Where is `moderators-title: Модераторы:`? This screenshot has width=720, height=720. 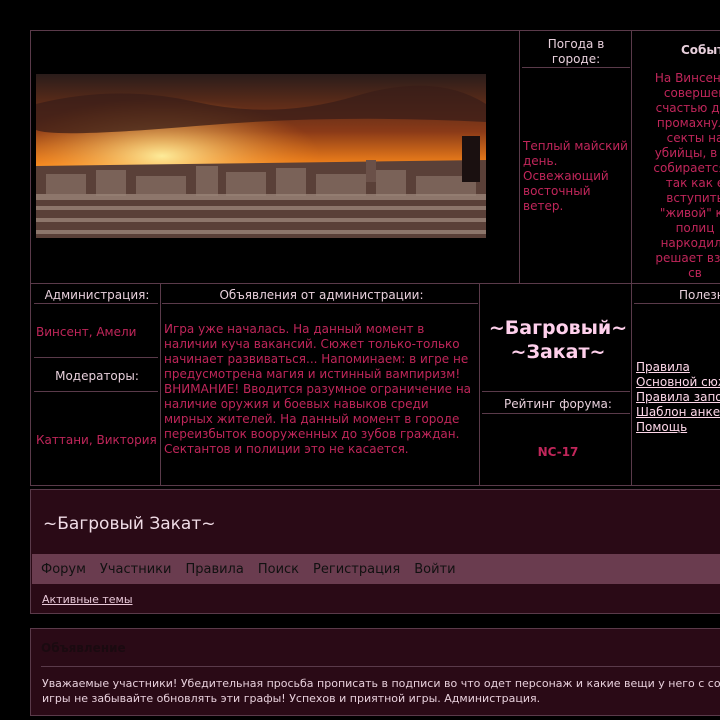
moderators-title: Модераторы: is located at coordinates (97, 376).